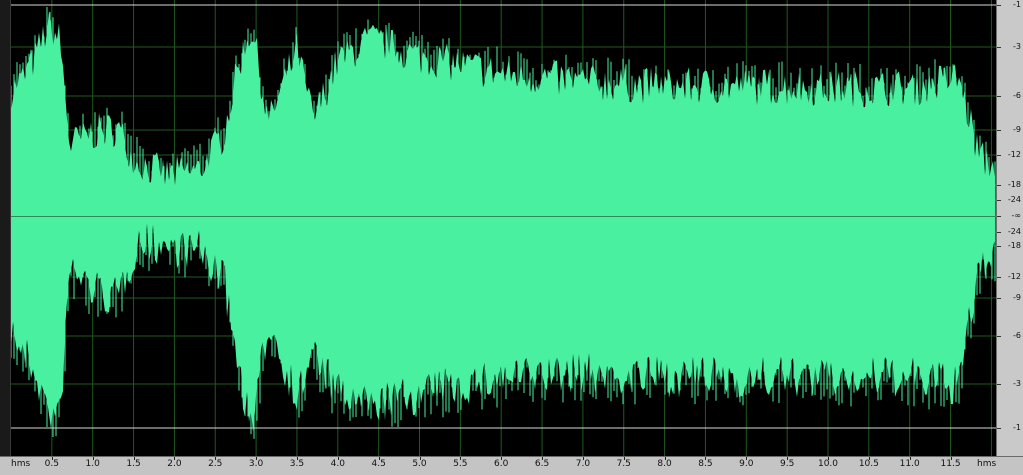 The image size is (1023, 475). I want to click on time-label: 6.0, so click(501, 464).